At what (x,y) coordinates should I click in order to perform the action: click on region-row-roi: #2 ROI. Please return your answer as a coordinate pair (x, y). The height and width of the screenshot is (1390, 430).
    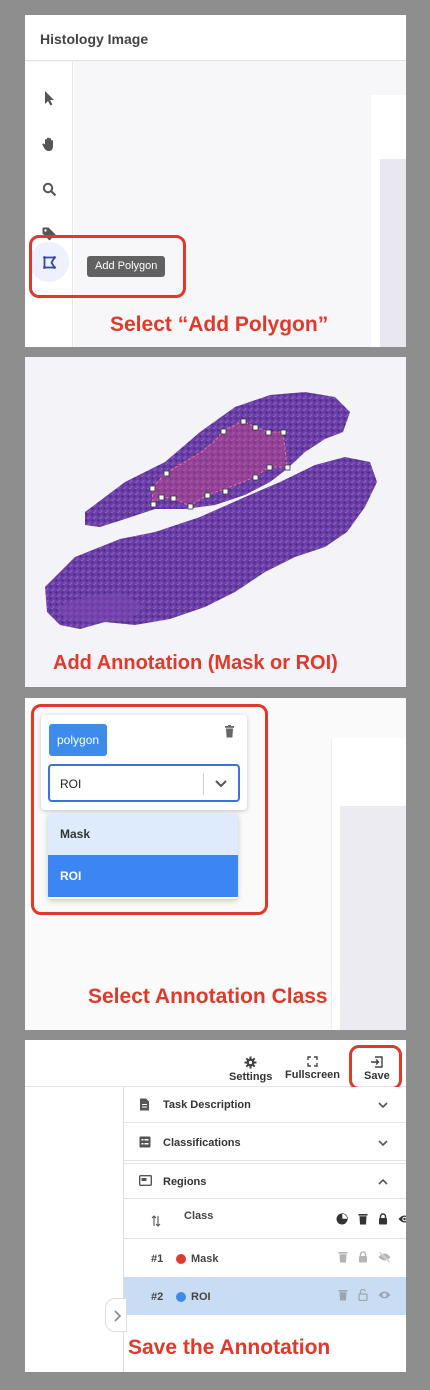
    Looking at the image, I should click on (265, 1296).